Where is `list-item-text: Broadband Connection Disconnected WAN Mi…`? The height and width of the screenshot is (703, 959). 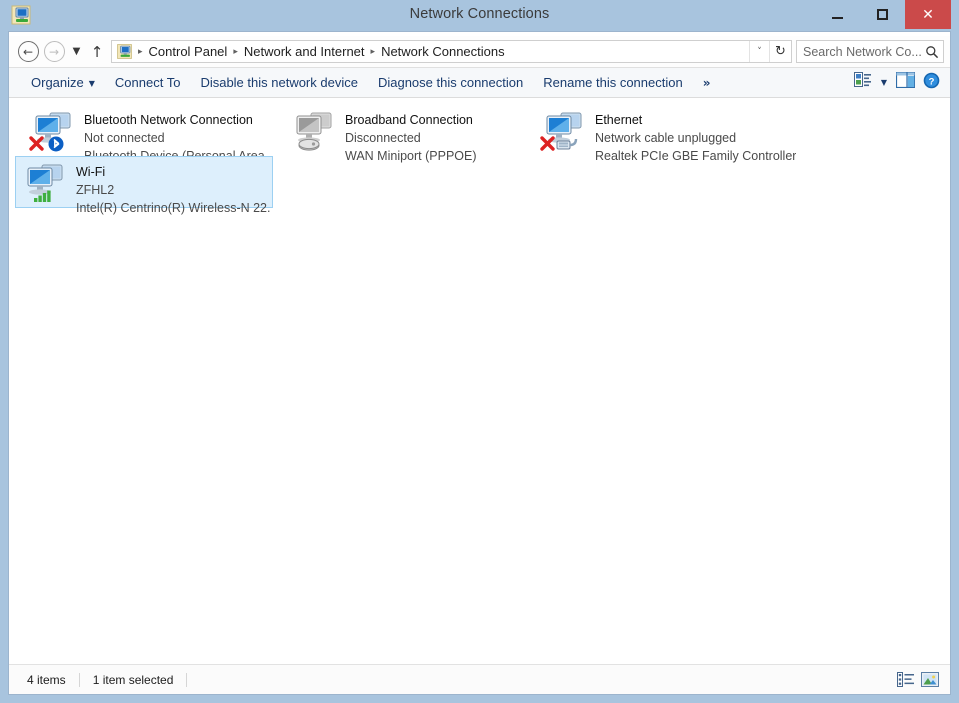
list-item-text: Broadband Connection Disconnected WAN Mi… is located at coordinates (411, 137).